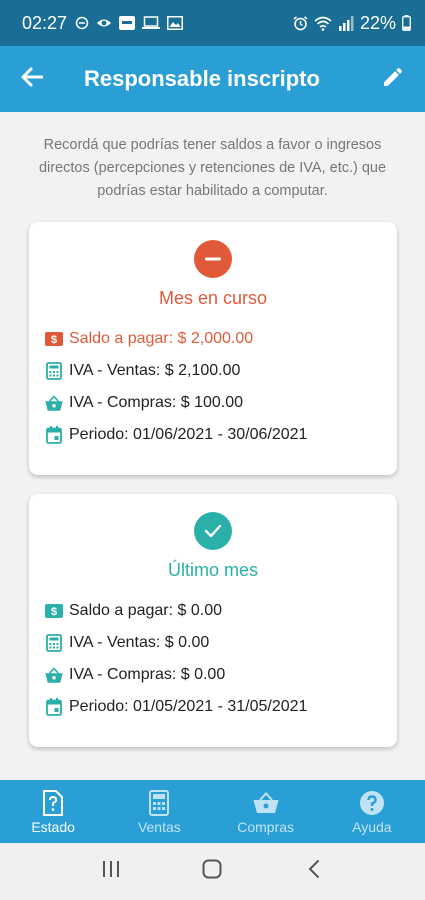 Image resolution: width=425 pixels, height=900 pixels. I want to click on page-title: Responsable inscripto, so click(202, 78).